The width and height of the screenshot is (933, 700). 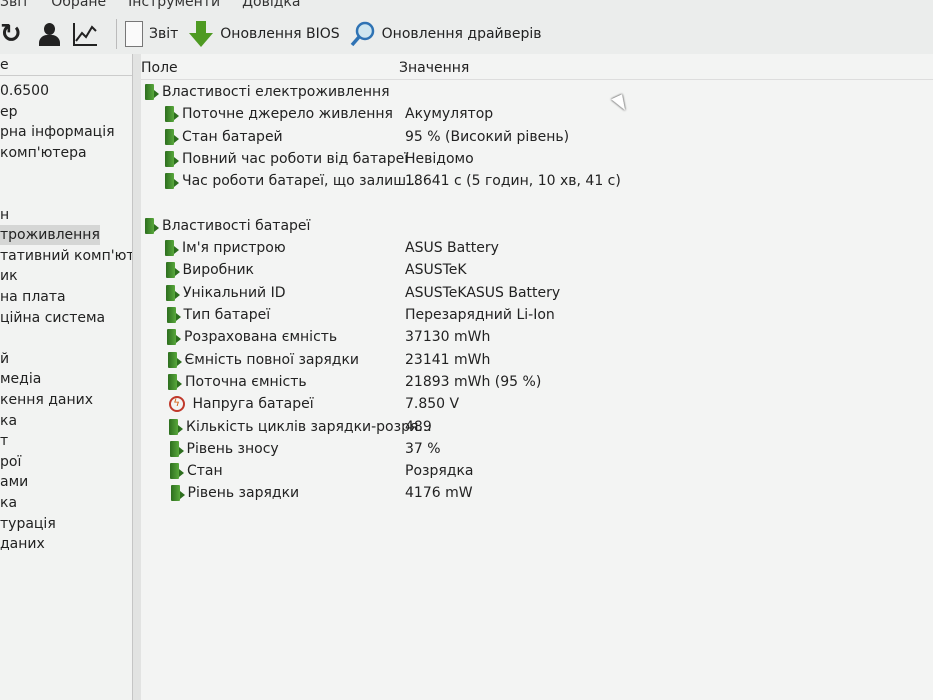 What do you see at coordinates (57, 132) in the screenshot?
I see `sidebar-item: рна інформація` at bounding box center [57, 132].